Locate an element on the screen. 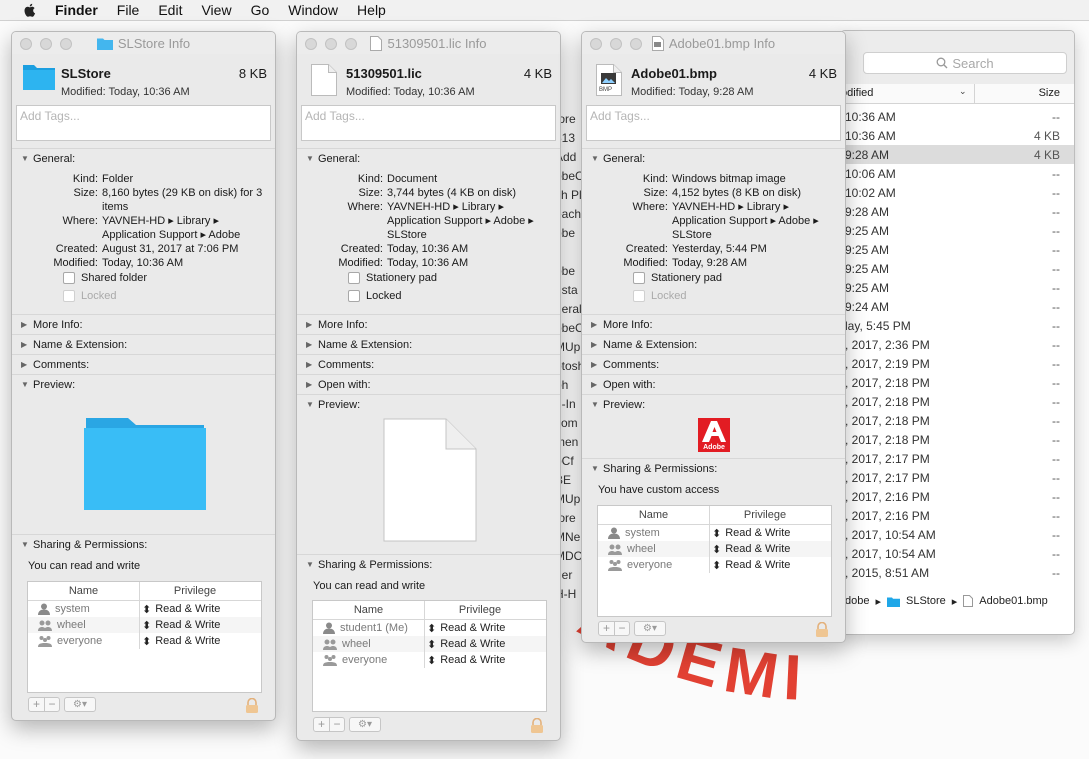 The image size is (1089, 759). file-row: 10:02 AM -- is located at coordinates (957, 192).